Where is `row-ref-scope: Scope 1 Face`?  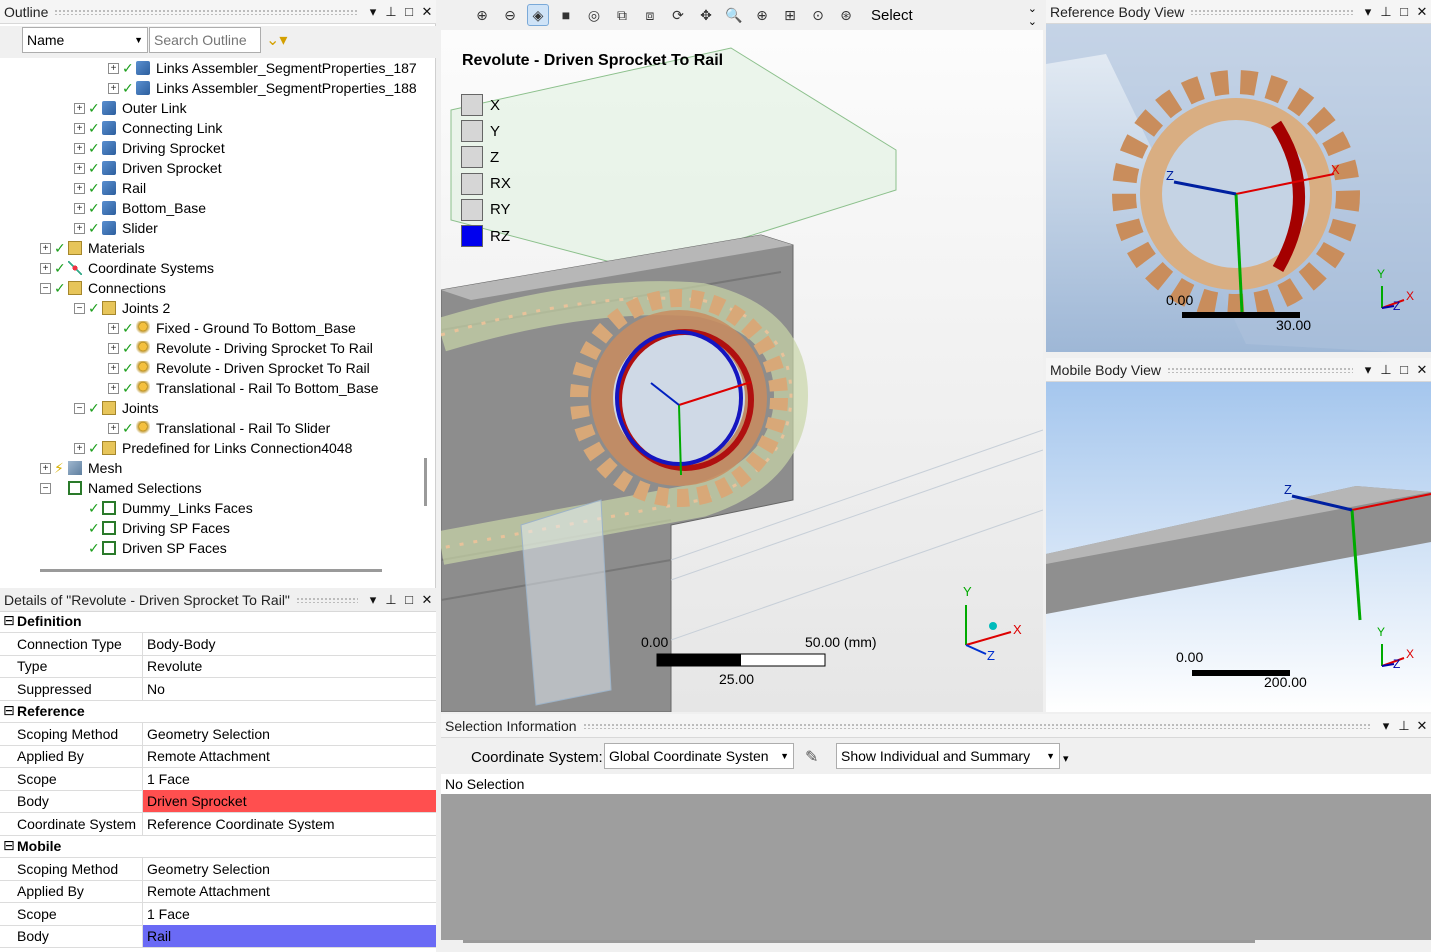 row-ref-scope: Scope 1 Face is located at coordinates (218, 779).